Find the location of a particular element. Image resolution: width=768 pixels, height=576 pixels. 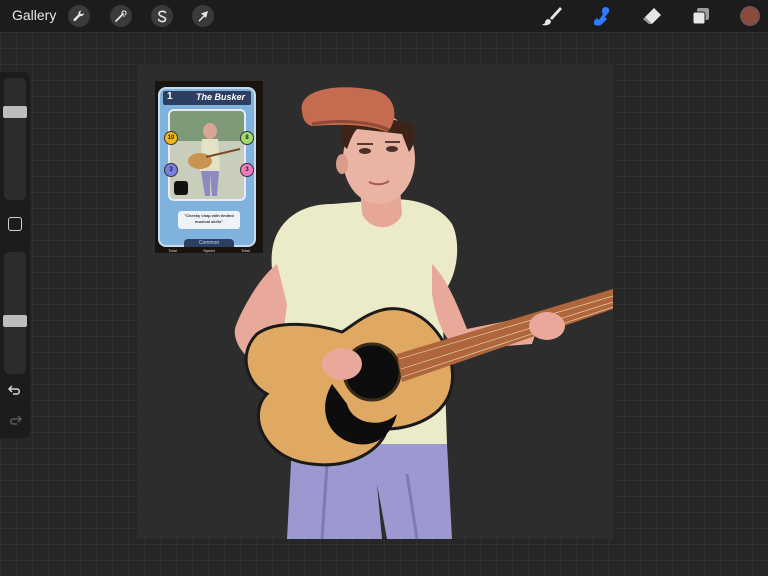

brush-icon is located at coordinates (552, 16).